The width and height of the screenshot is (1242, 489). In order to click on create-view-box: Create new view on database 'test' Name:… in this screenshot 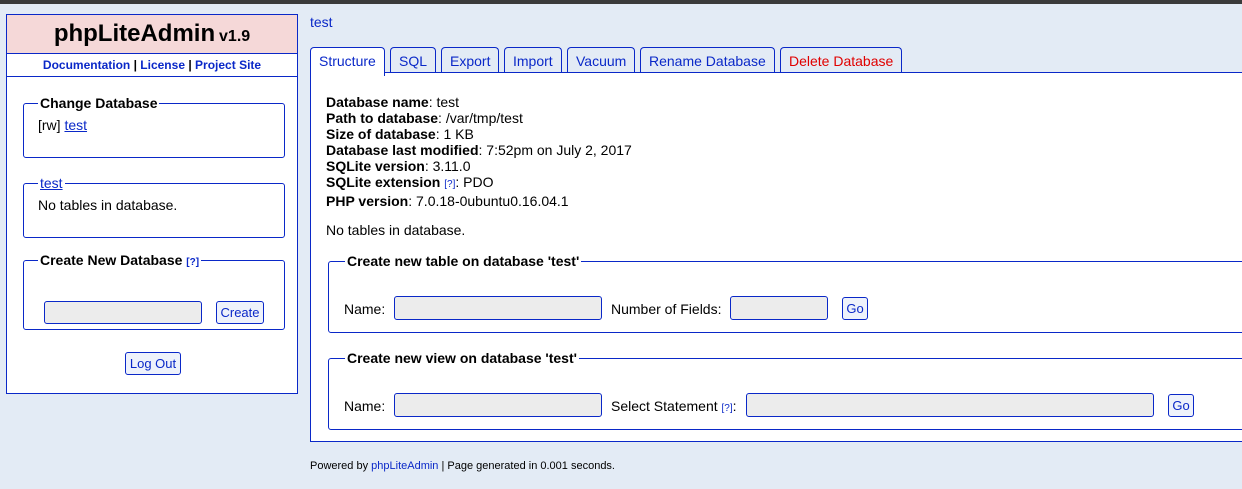, I will do `click(785, 390)`.